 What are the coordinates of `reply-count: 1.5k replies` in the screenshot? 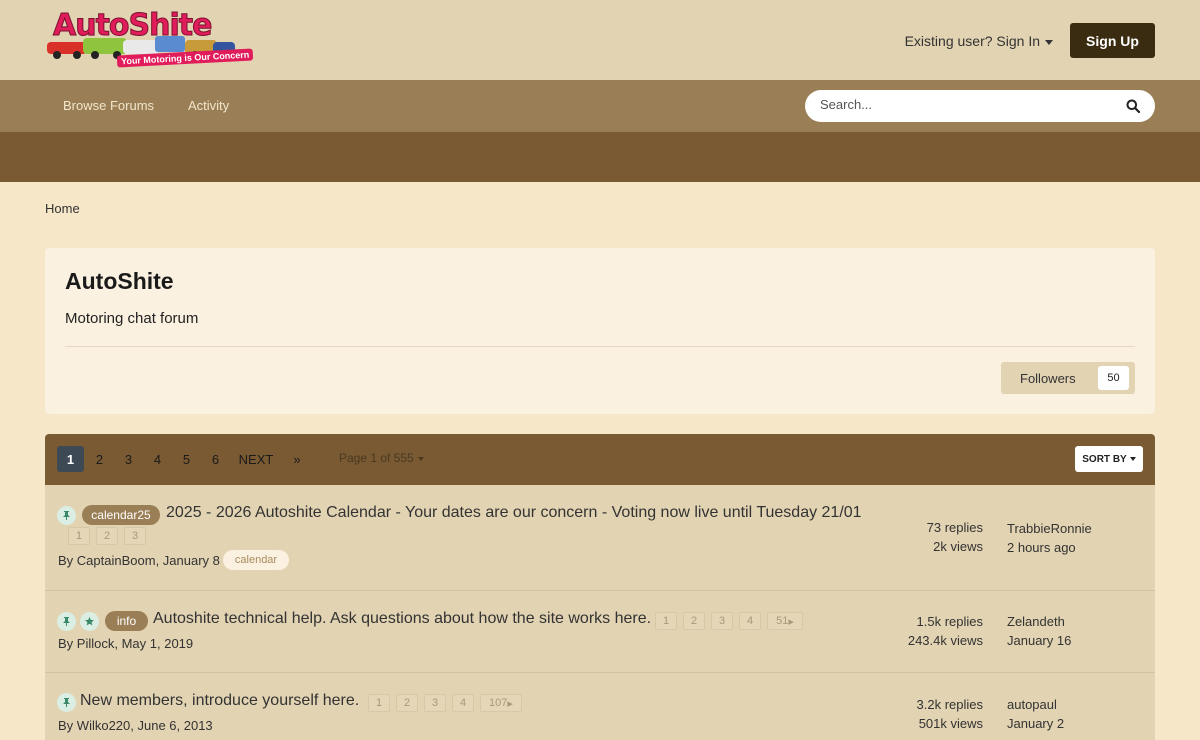 It's located at (949, 621).